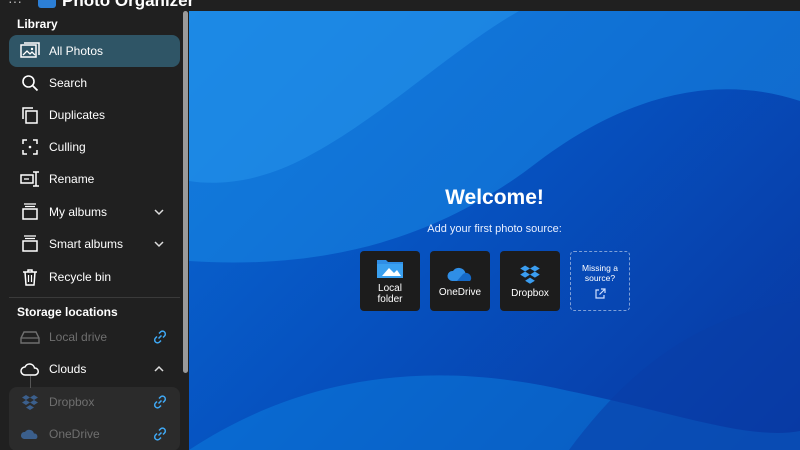 The image size is (800, 450). What do you see at coordinates (68, 83) in the screenshot?
I see `sidebar-item-label: Search` at bounding box center [68, 83].